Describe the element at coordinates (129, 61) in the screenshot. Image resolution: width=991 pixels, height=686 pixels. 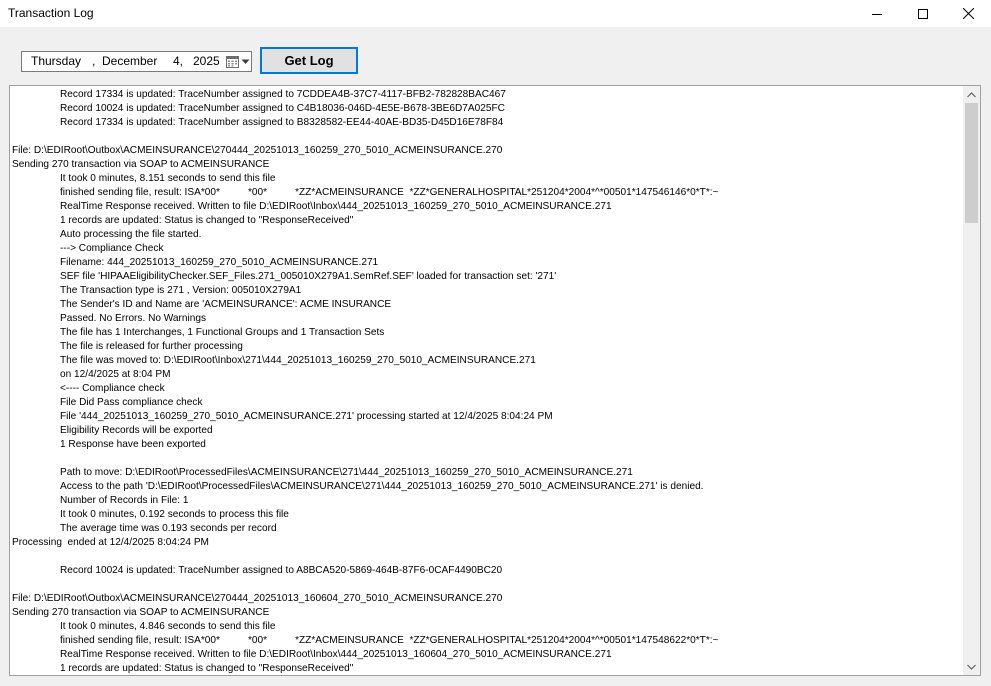
I see `date-month: December` at that location.